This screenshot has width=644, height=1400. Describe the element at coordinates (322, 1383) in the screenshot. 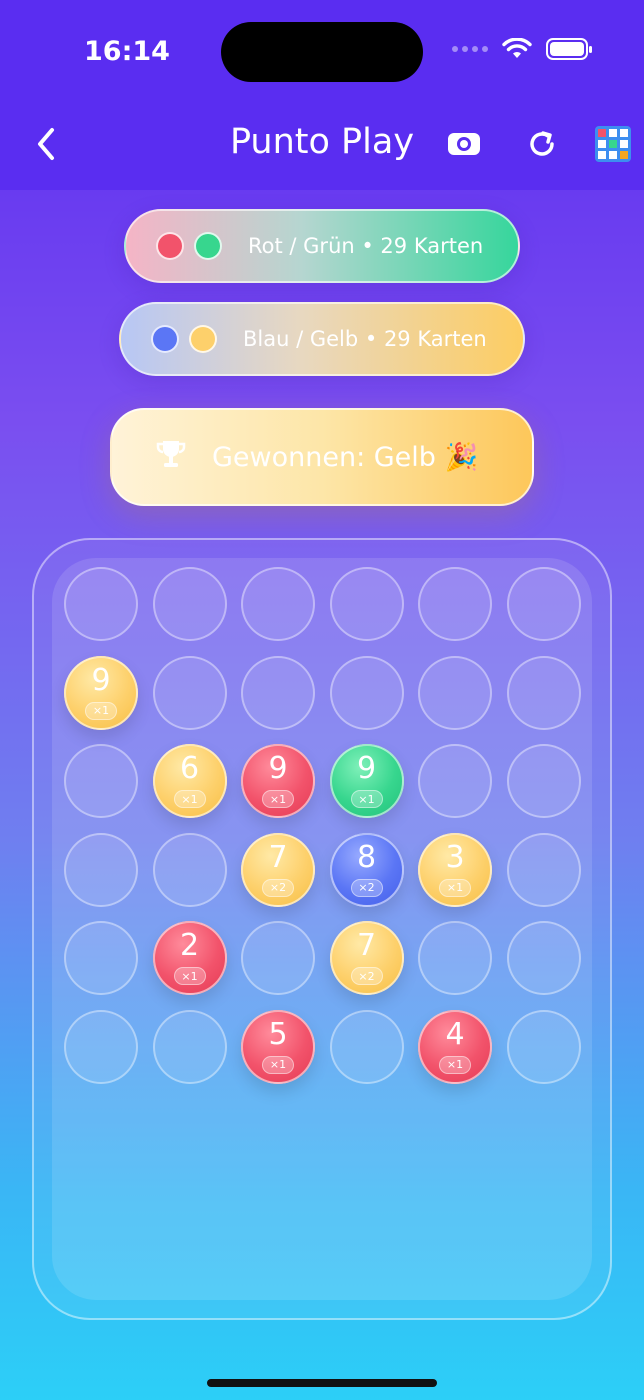

I see `home-indicator` at that location.